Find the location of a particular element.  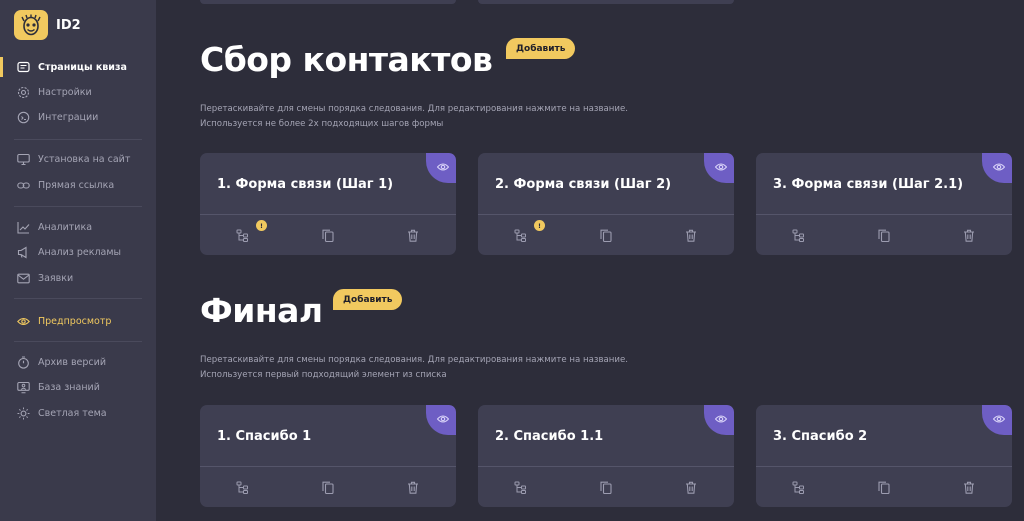

sidebar-item-label: Прямая ссылка is located at coordinates (76, 185).